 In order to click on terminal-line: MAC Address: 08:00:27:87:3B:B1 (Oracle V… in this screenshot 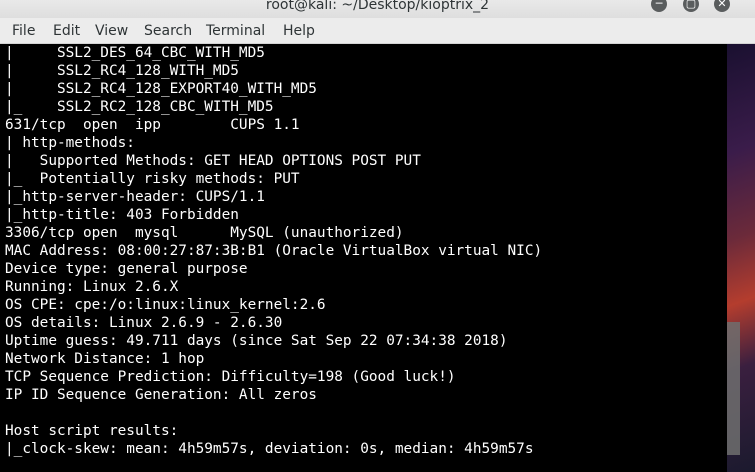, I will do `click(274, 251)`.